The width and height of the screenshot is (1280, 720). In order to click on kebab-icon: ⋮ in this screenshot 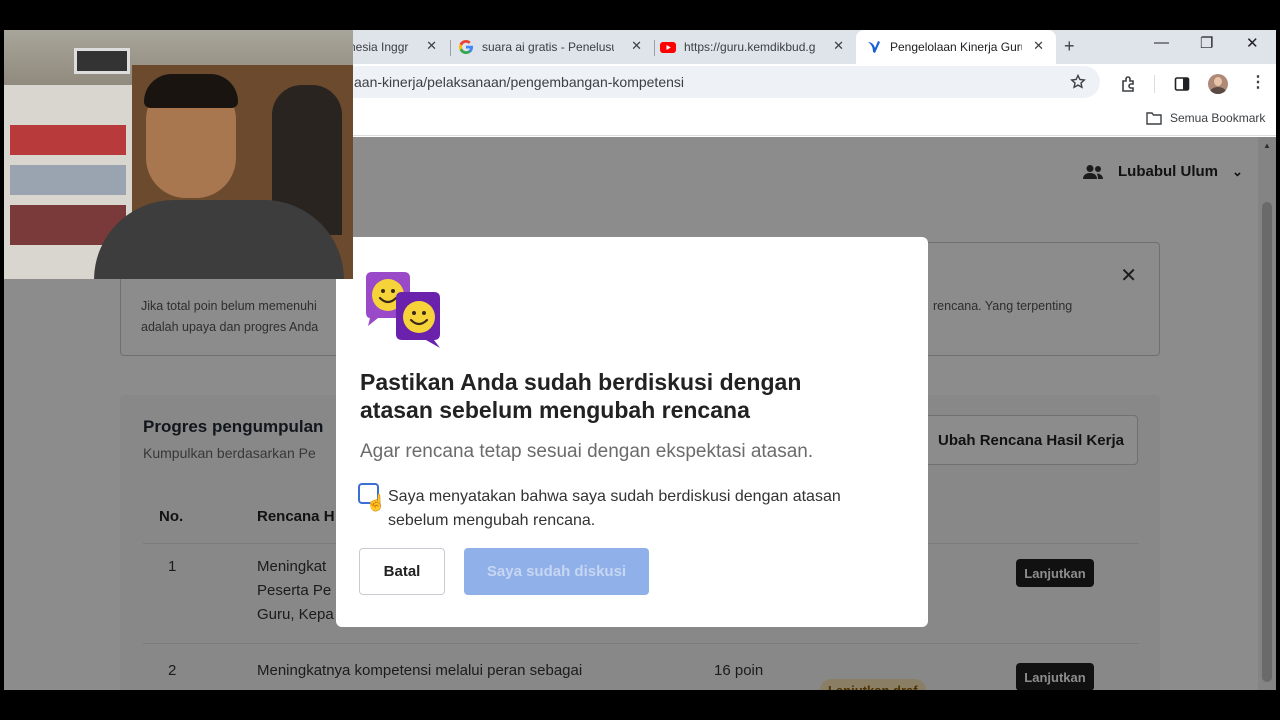, I will do `click(1258, 82)`.